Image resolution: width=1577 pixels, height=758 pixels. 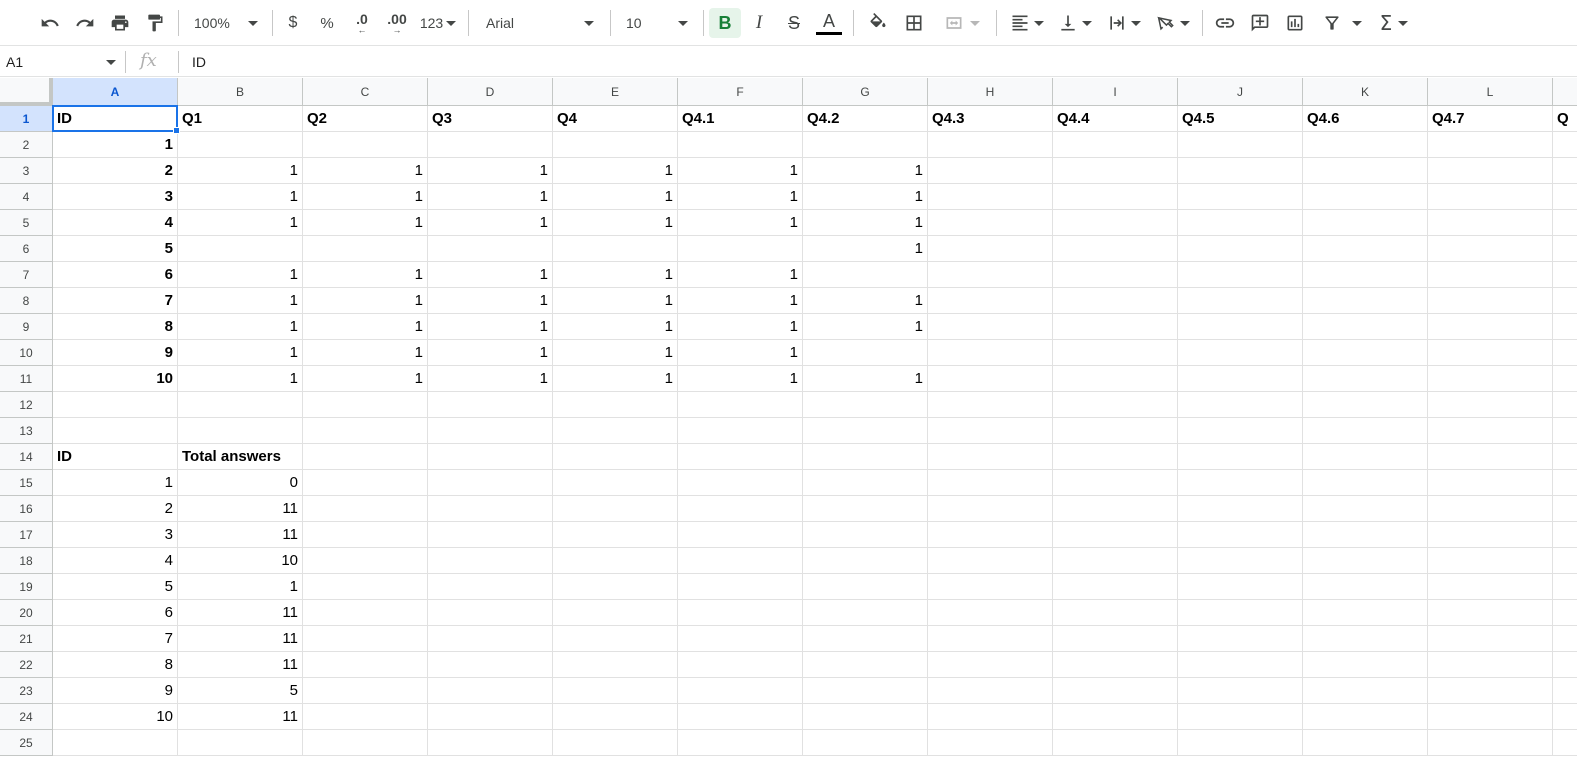 I want to click on cell-m6, so click(x=1565, y=249).